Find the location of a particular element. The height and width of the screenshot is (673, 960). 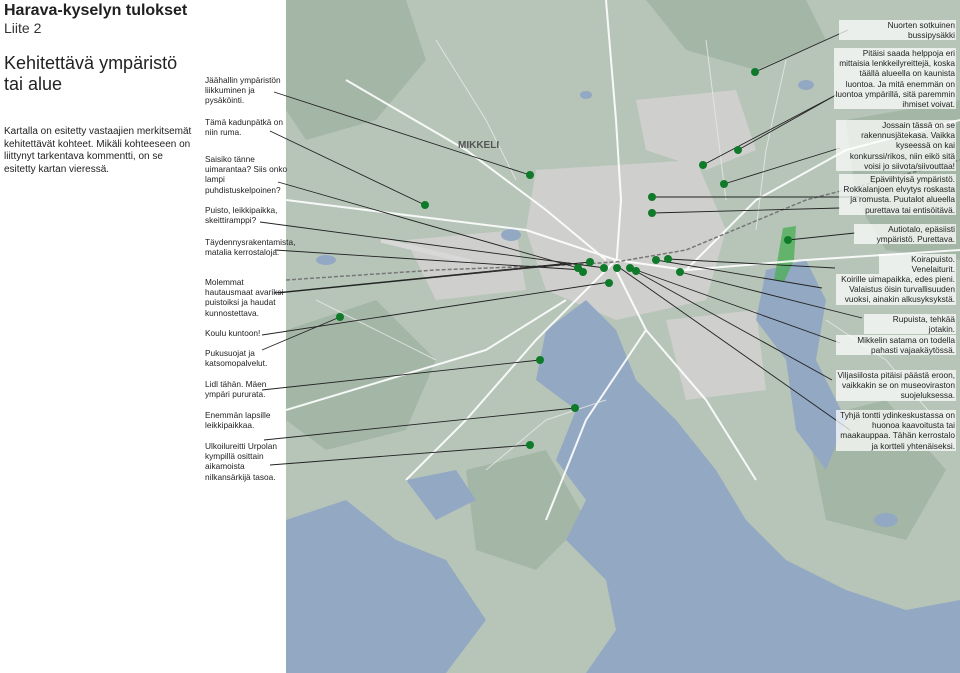

comment-right-8: Rupuista, tehkää jotakin. is located at coordinates (910, 324).